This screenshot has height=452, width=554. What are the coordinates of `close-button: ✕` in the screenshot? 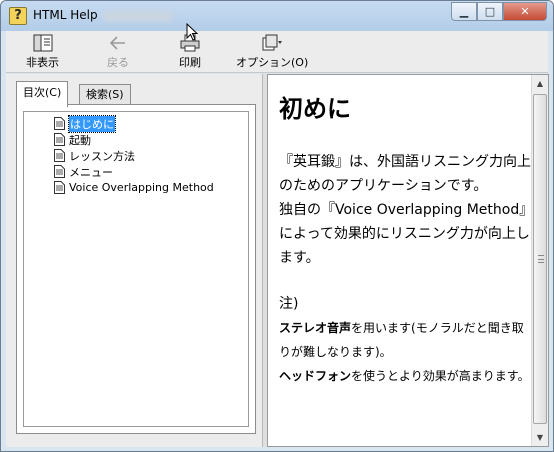 It's located at (525, 11).